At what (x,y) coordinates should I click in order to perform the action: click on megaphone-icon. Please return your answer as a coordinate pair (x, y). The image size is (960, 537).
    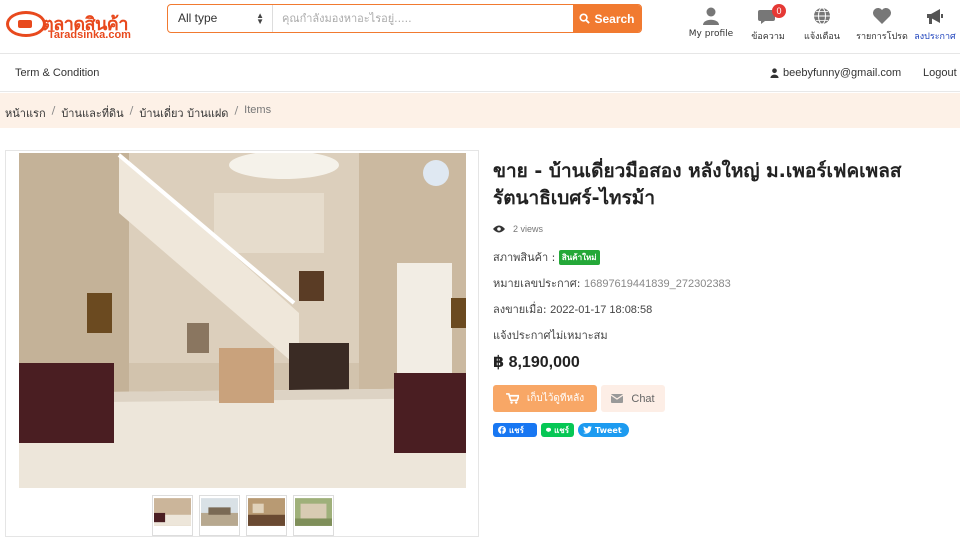
    Looking at the image, I should click on (935, 16).